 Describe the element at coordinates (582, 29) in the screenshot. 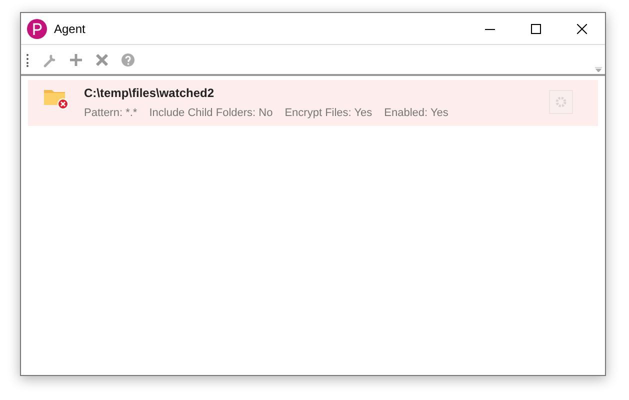

I see `close-icon` at that location.